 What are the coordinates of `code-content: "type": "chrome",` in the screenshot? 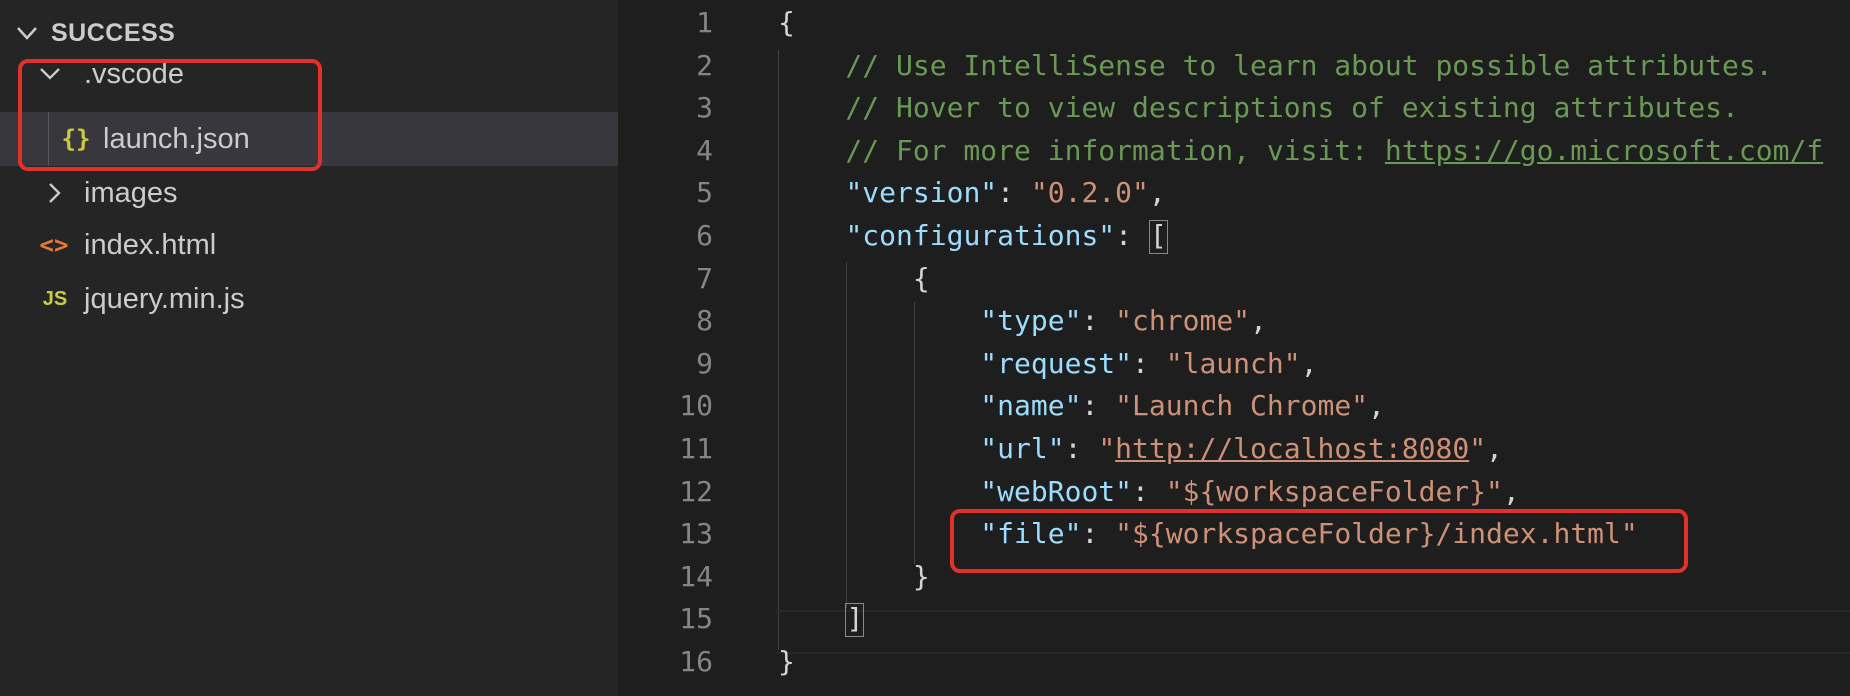 It's located at (1022, 321).